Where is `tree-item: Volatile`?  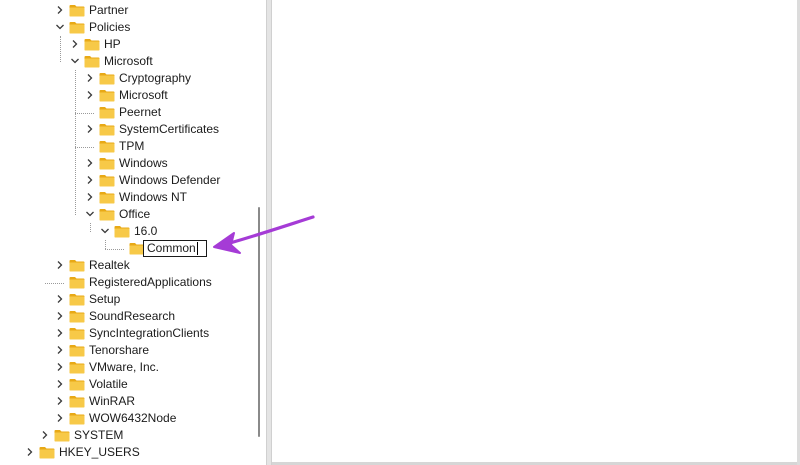 tree-item: Volatile is located at coordinates (91, 384).